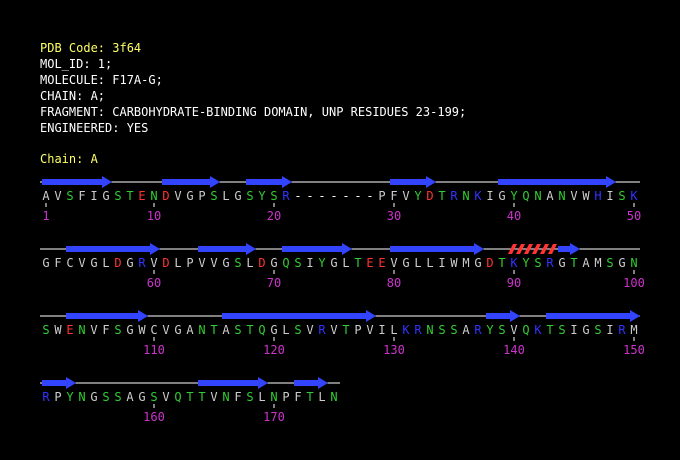 The image size is (680, 460). What do you see at coordinates (394, 283) in the screenshot?
I see `residue-number: 80` at bounding box center [394, 283].